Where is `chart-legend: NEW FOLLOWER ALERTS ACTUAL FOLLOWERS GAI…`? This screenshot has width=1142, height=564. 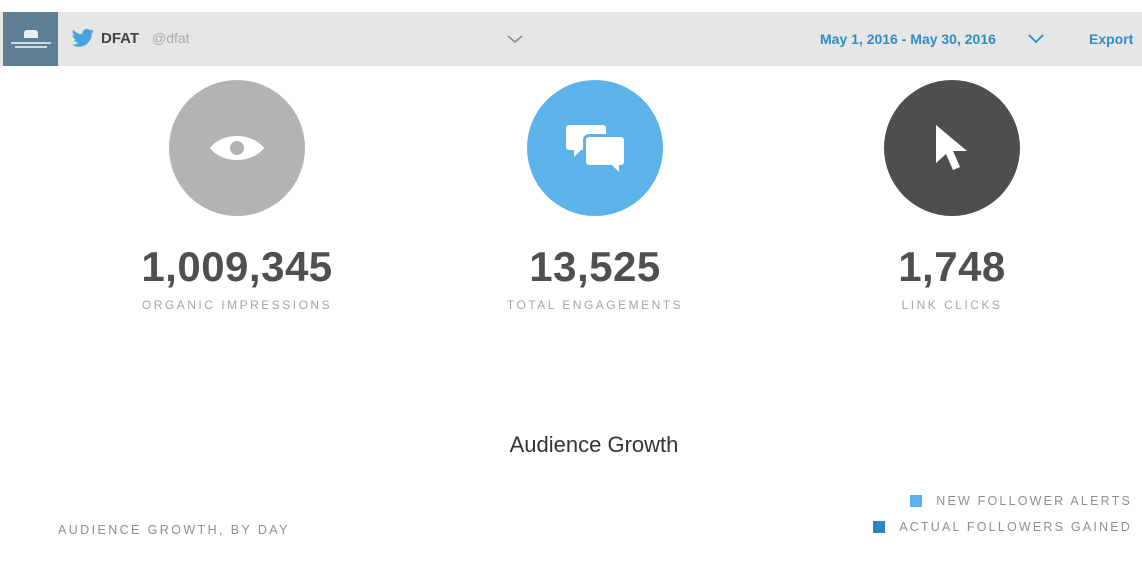
chart-legend: NEW FOLLOWER ALERTS ACTUAL FOLLOWERS GAI… is located at coordinates (1002, 520).